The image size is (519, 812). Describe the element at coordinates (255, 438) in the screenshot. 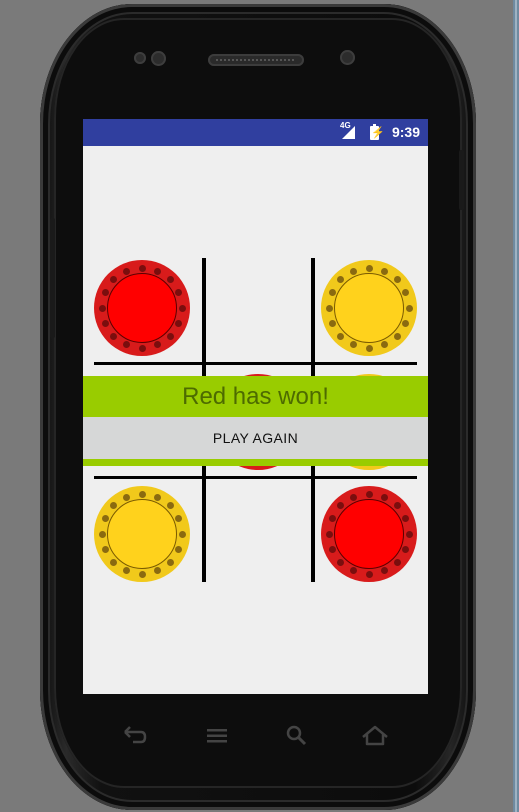

I see `play-again-button: PLAY AGAIN` at that location.